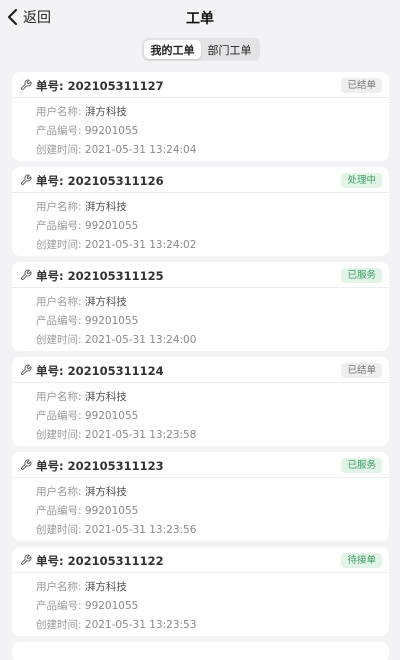  I want to click on nav-bar: 返回 工单, so click(200, 17).